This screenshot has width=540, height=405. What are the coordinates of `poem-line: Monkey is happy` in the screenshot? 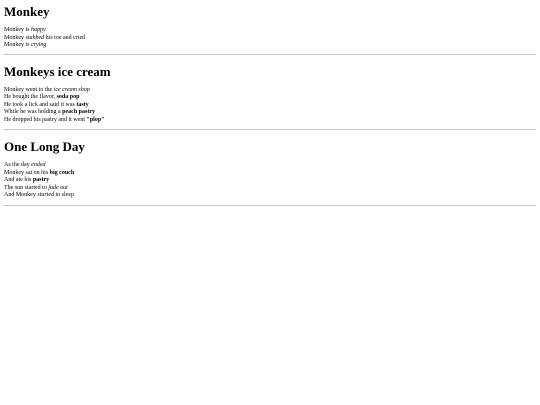 It's located at (270, 31).